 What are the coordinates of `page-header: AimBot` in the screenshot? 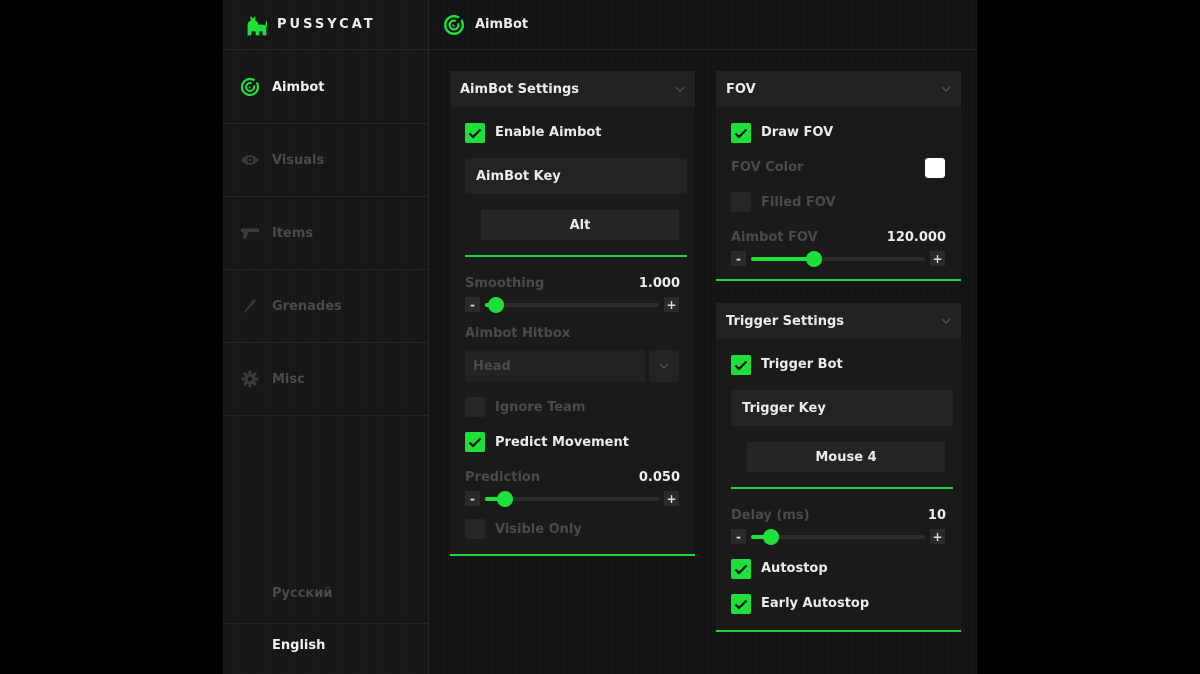 It's located at (703, 25).